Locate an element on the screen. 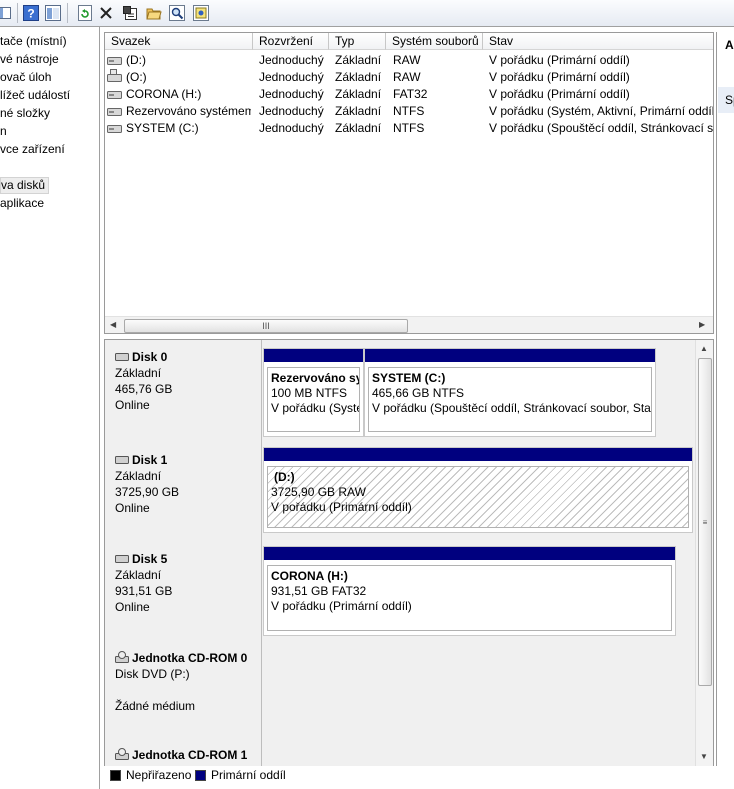  nav-item-event-viewer: lížeč událostí is located at coordinates (35, 95).